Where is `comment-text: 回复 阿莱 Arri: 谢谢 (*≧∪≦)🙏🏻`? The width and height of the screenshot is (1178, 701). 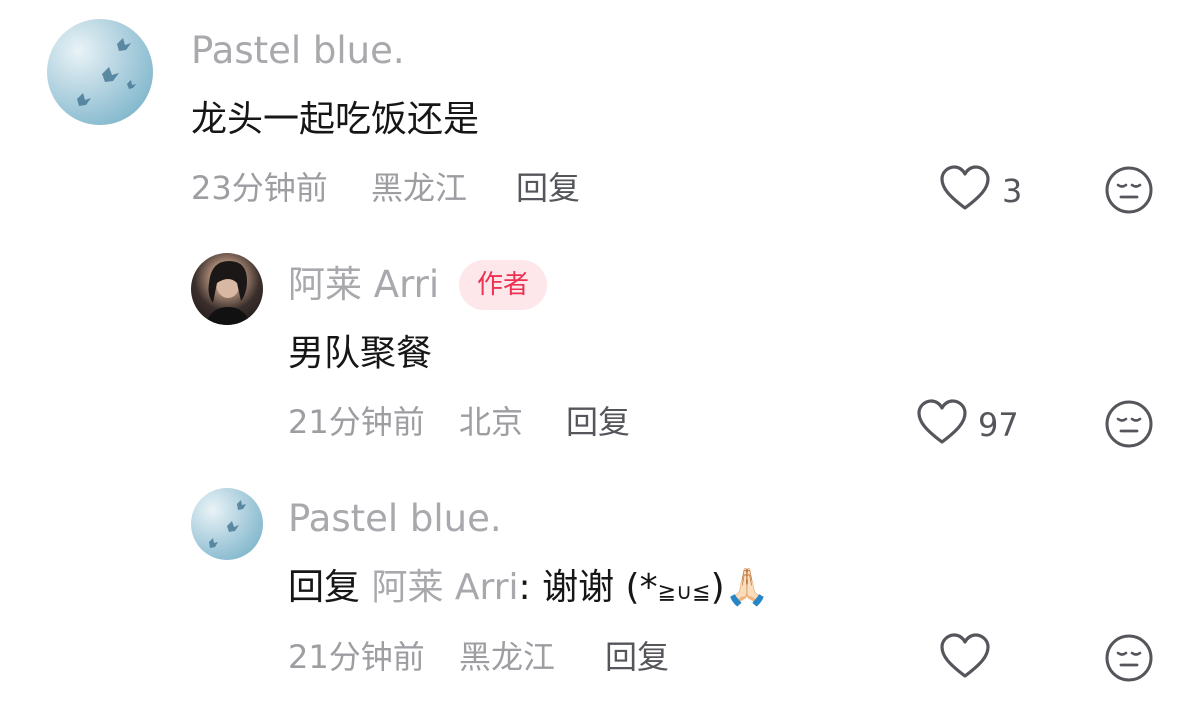
comment-text: 回复 阿莱 Arri: 谢谢 (*≧∪≦)🙏🏻 is located at coordinates (528, 590).